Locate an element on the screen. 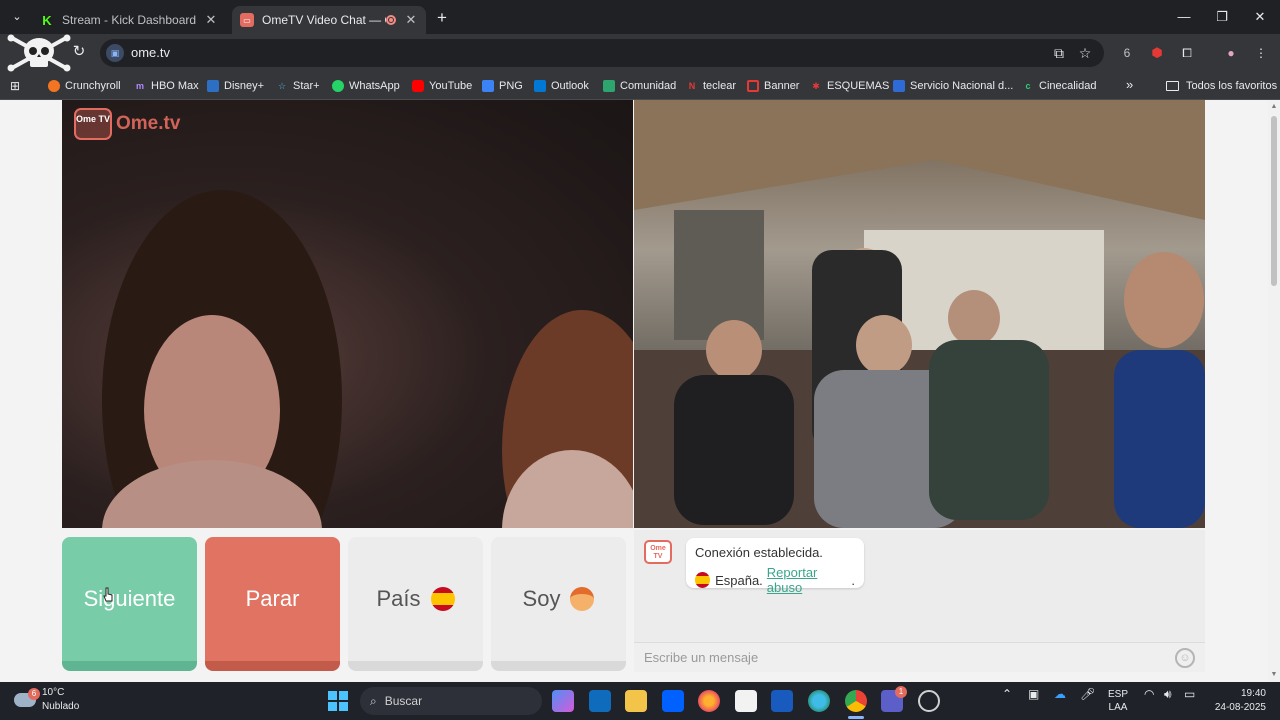  bookmark-outlook: Outlook is located at coordinates (561, 86).